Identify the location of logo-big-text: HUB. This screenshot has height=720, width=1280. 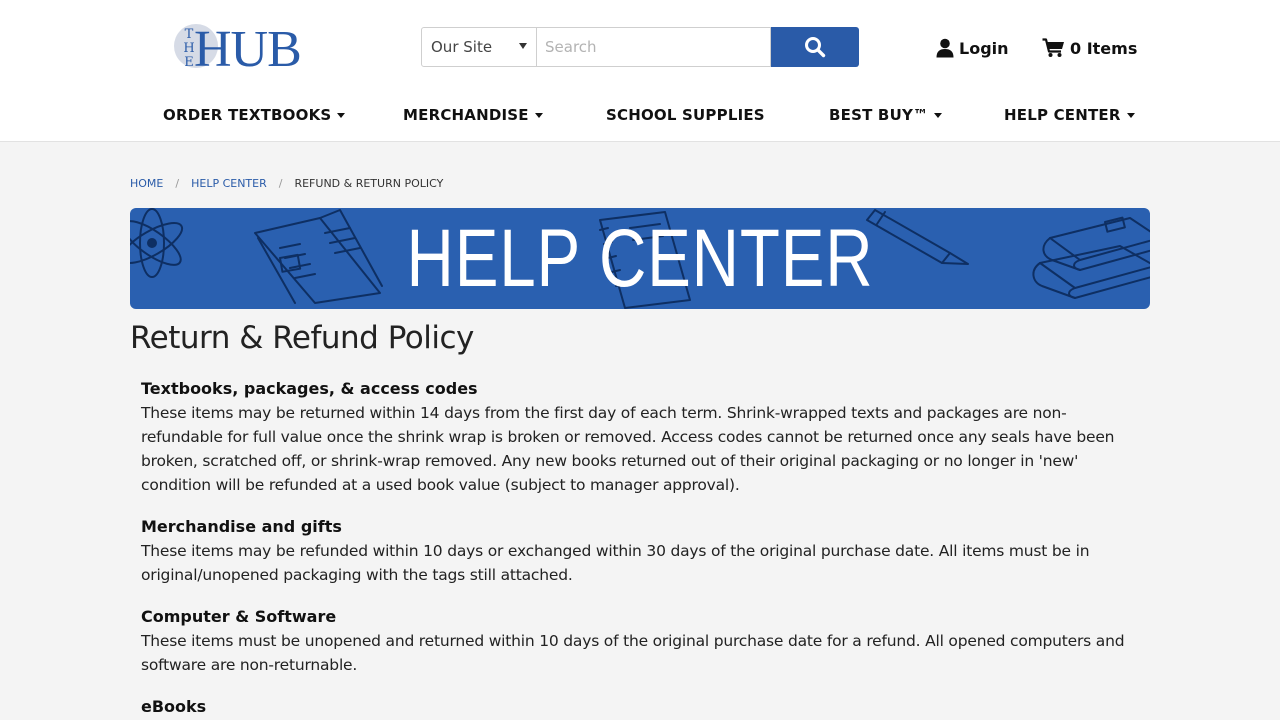
(248, 49).